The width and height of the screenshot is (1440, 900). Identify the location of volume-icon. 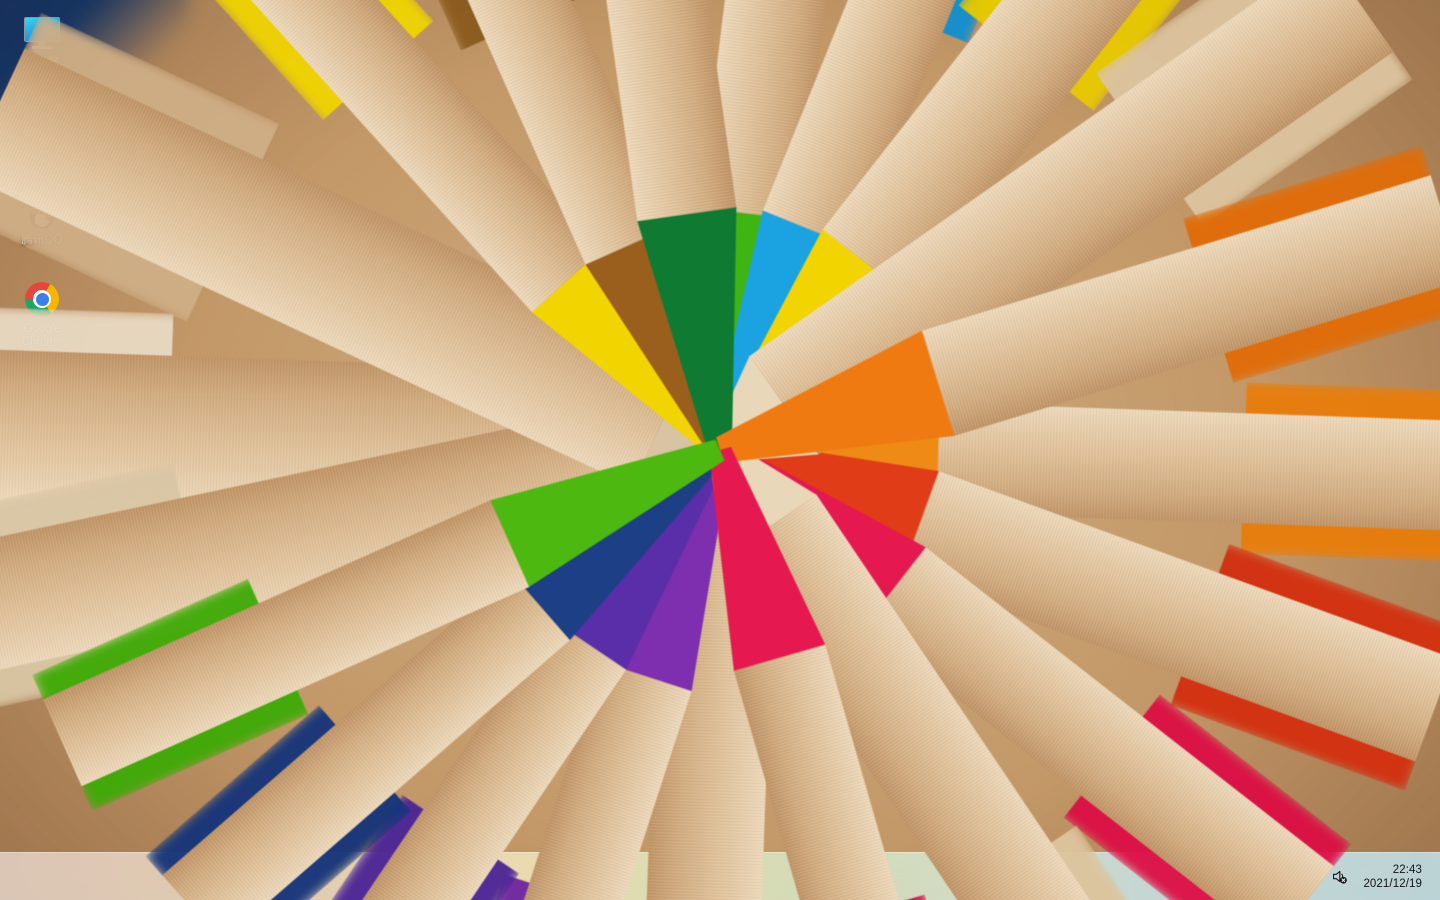
(1340, 877).